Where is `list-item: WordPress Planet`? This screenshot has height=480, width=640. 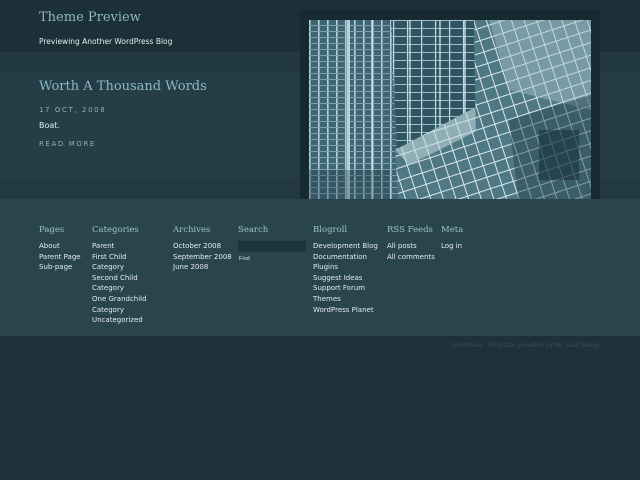 list-item: WordPress Planet is located at coordinates (345, 310).